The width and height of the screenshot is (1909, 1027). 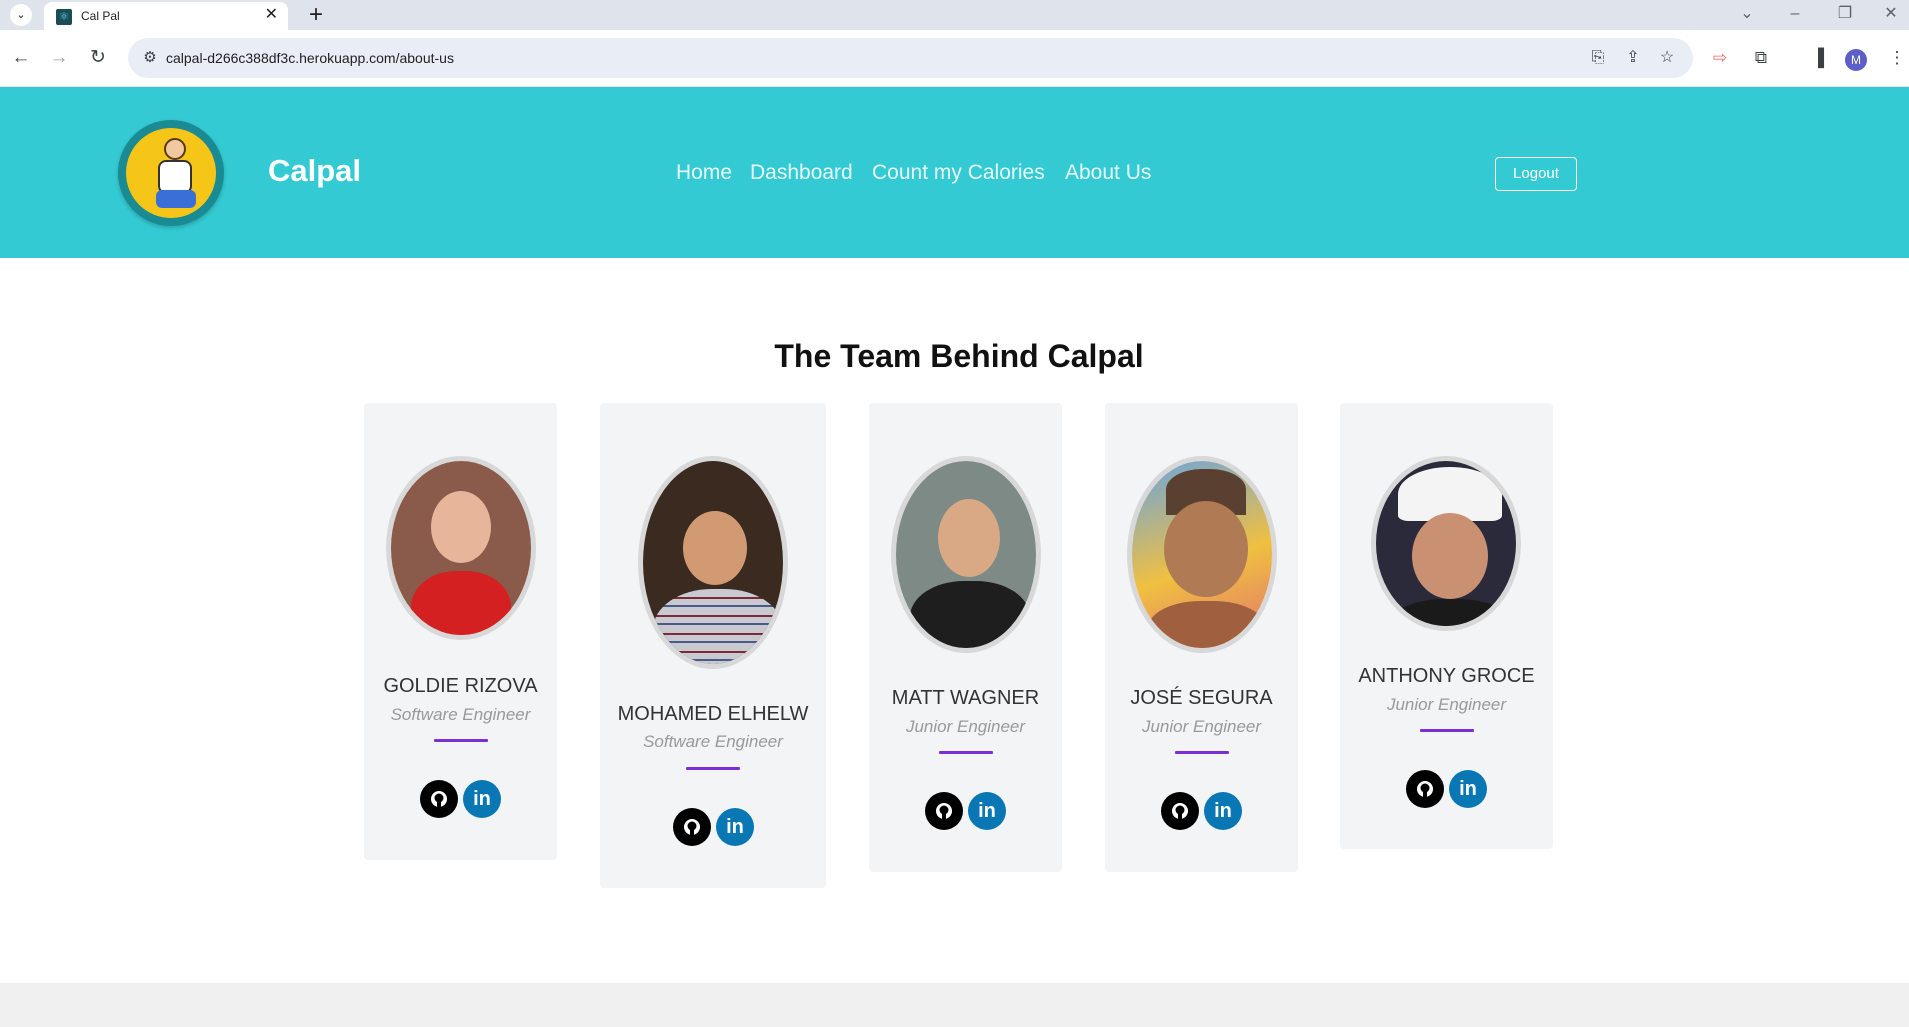 I want to click on member-name: JOSÉ SEGURA, so click(x=1201, y=698).